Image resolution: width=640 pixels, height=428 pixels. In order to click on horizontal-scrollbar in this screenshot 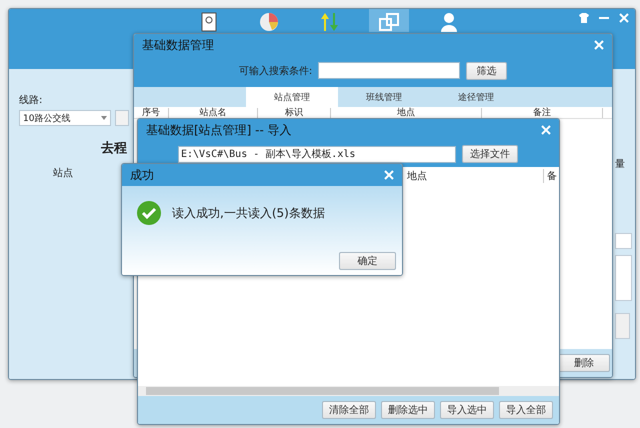, I will do `click(348, 391)`.